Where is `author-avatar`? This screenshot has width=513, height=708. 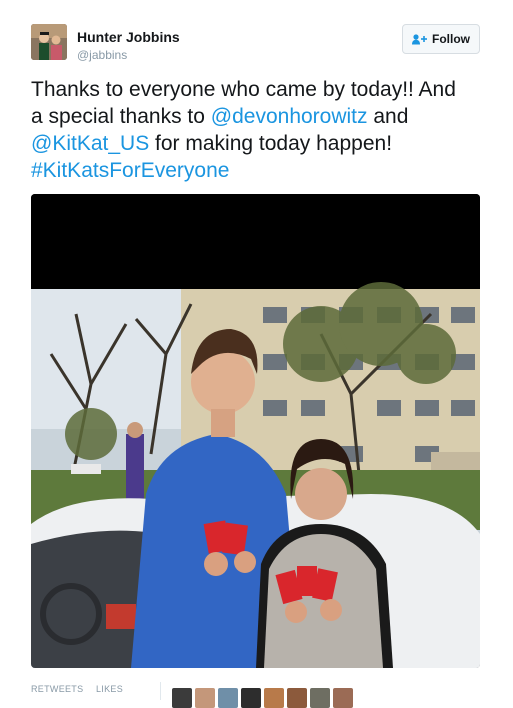
author-avatar is located at coordinates (49, 42).